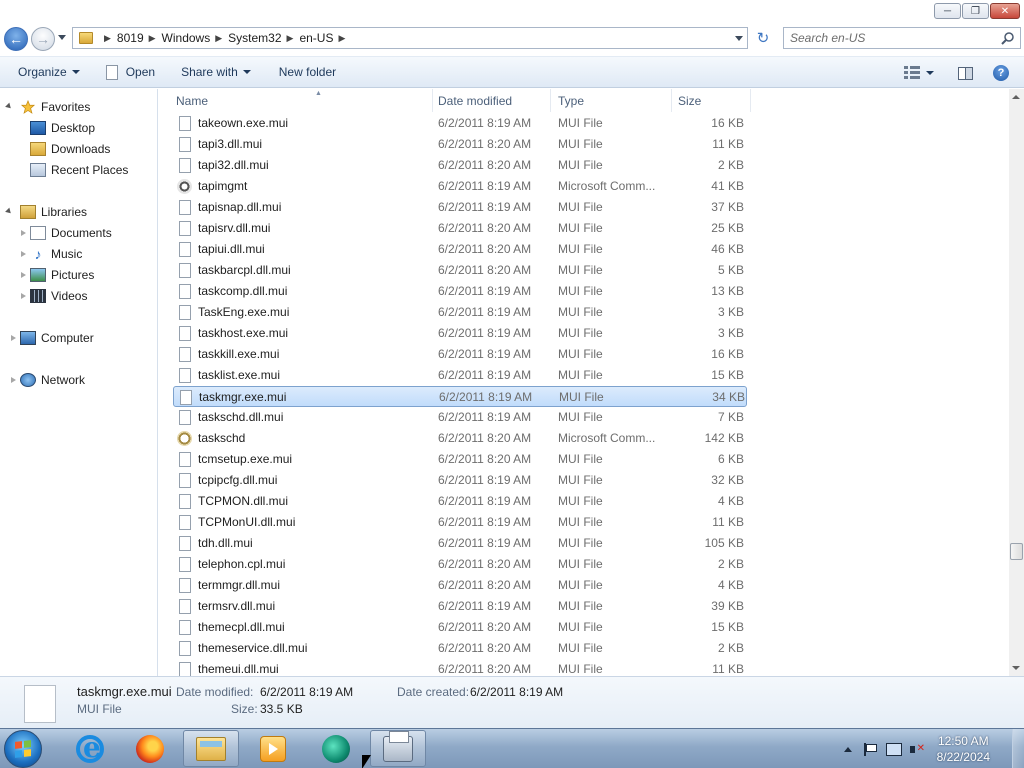  Describe the element at coordinates (186, 38) in the screenshot. I see `breadcrumb-item: Windows` at that location.